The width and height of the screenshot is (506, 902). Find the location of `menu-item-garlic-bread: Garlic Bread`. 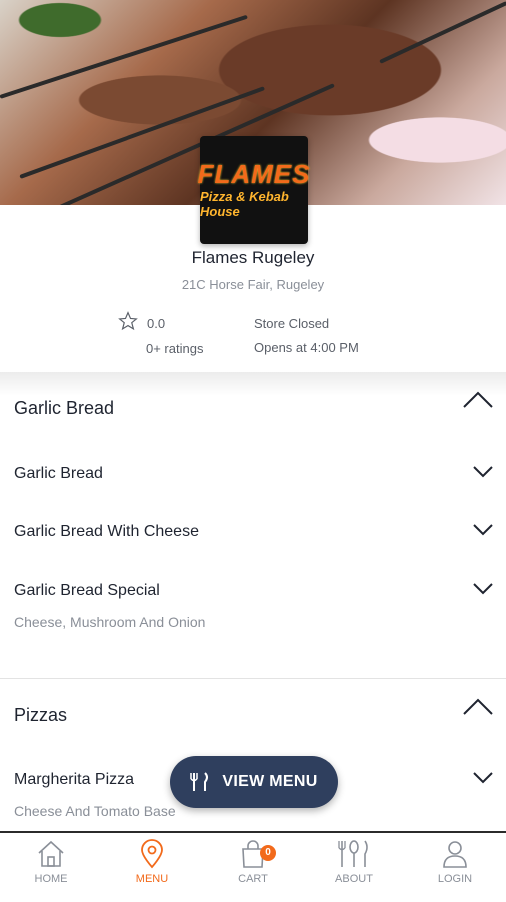

menu-item-garlic-bread: Garlic Bread is located at coordinates (58, 474).